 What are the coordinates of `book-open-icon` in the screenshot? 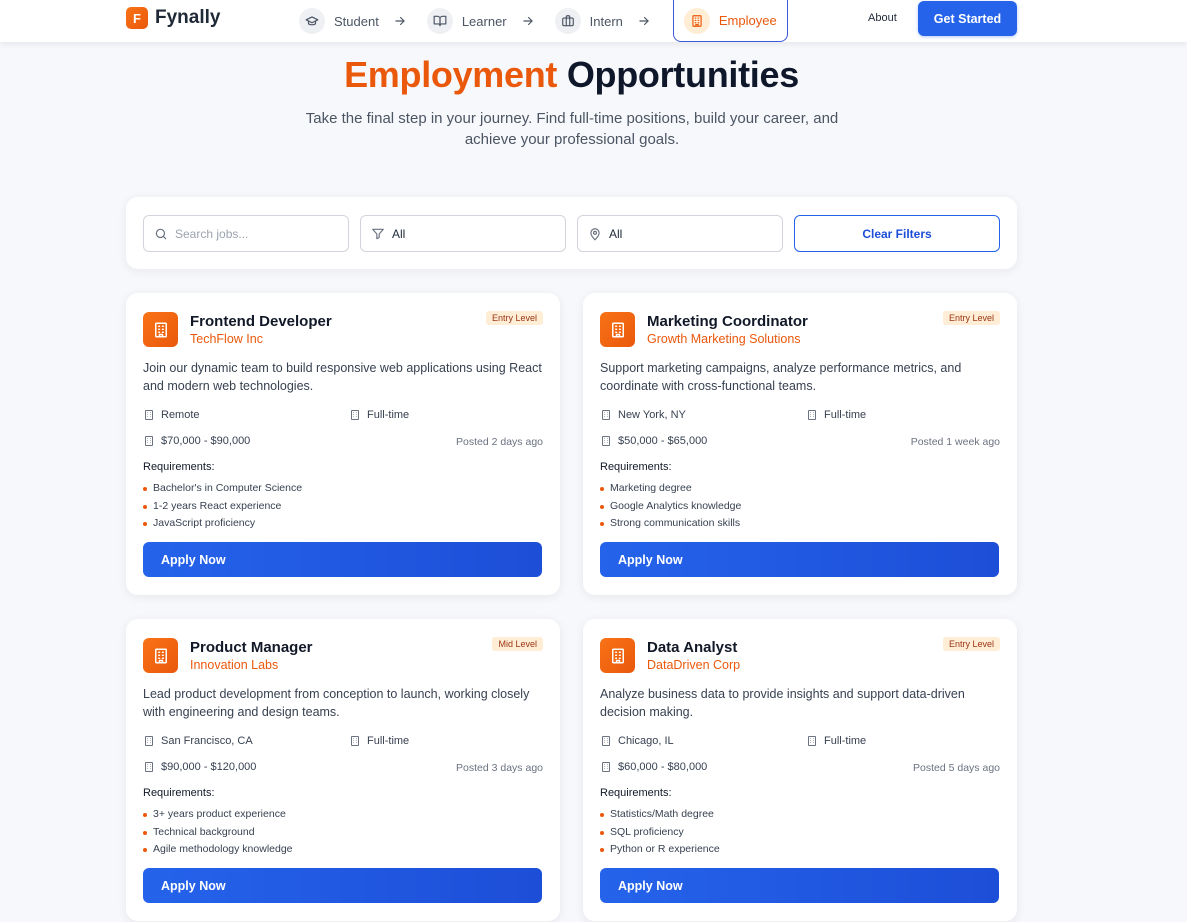 It's located at (439, 21).